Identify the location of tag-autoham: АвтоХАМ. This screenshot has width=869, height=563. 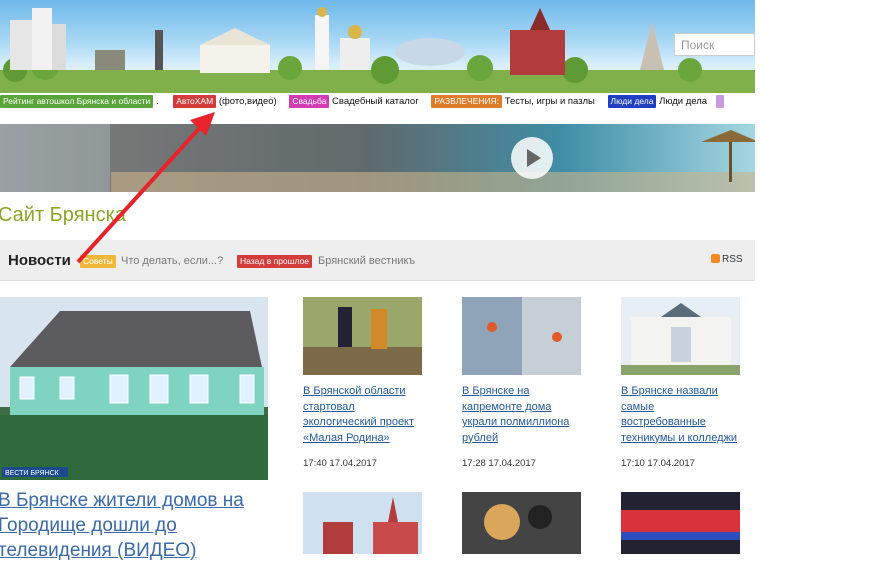
(195, 101).